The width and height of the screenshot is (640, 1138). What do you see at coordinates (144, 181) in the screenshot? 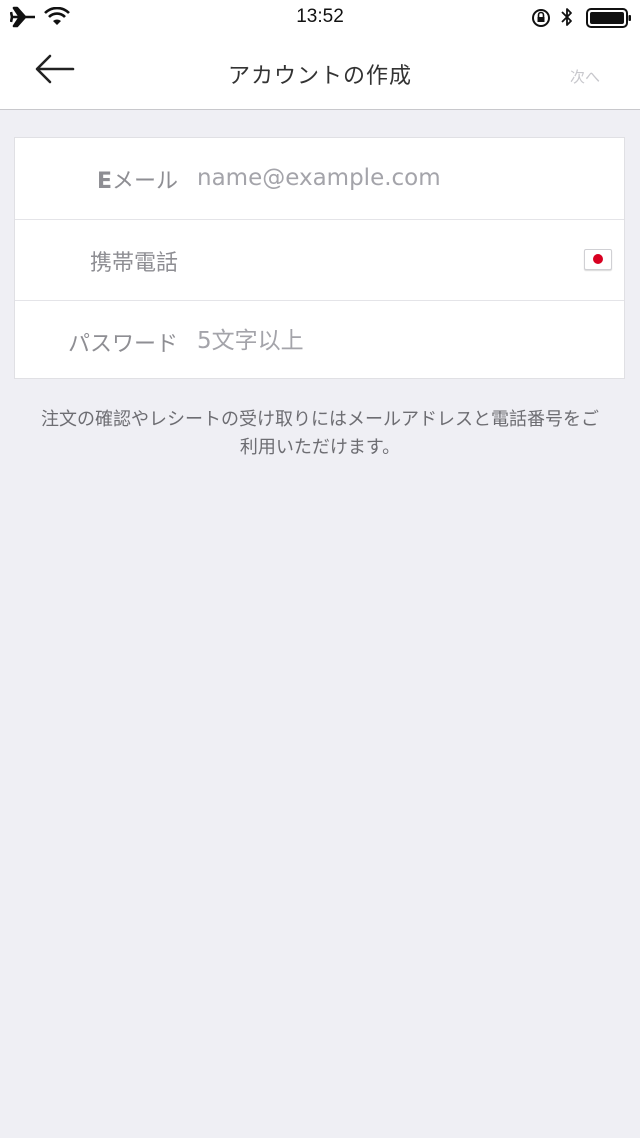
I see `email-label-text: メール` at bounding box center [144, 181].